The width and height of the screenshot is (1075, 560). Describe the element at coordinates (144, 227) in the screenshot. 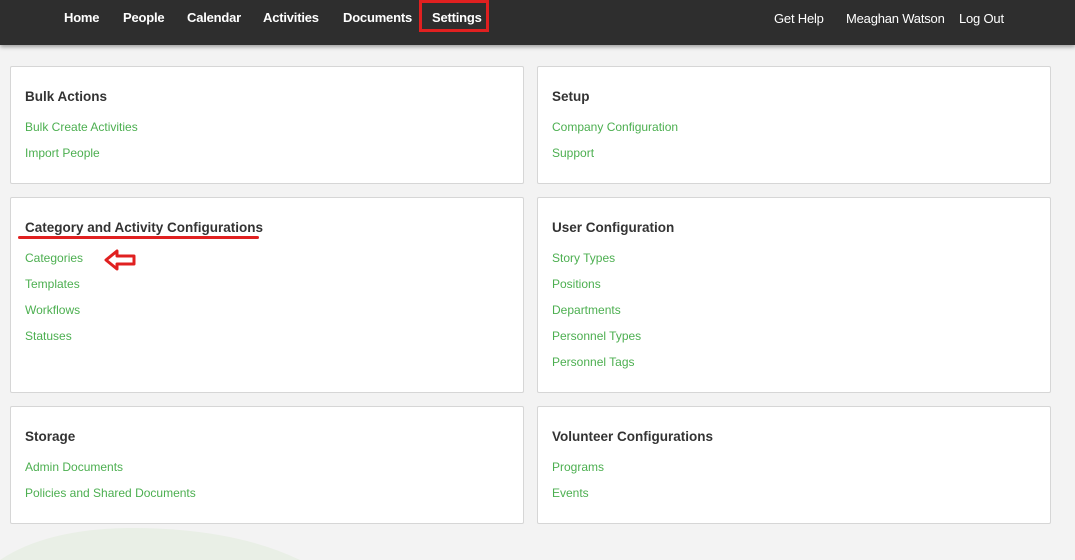

I see `card-title: Category and Activity Configurations` at that location.